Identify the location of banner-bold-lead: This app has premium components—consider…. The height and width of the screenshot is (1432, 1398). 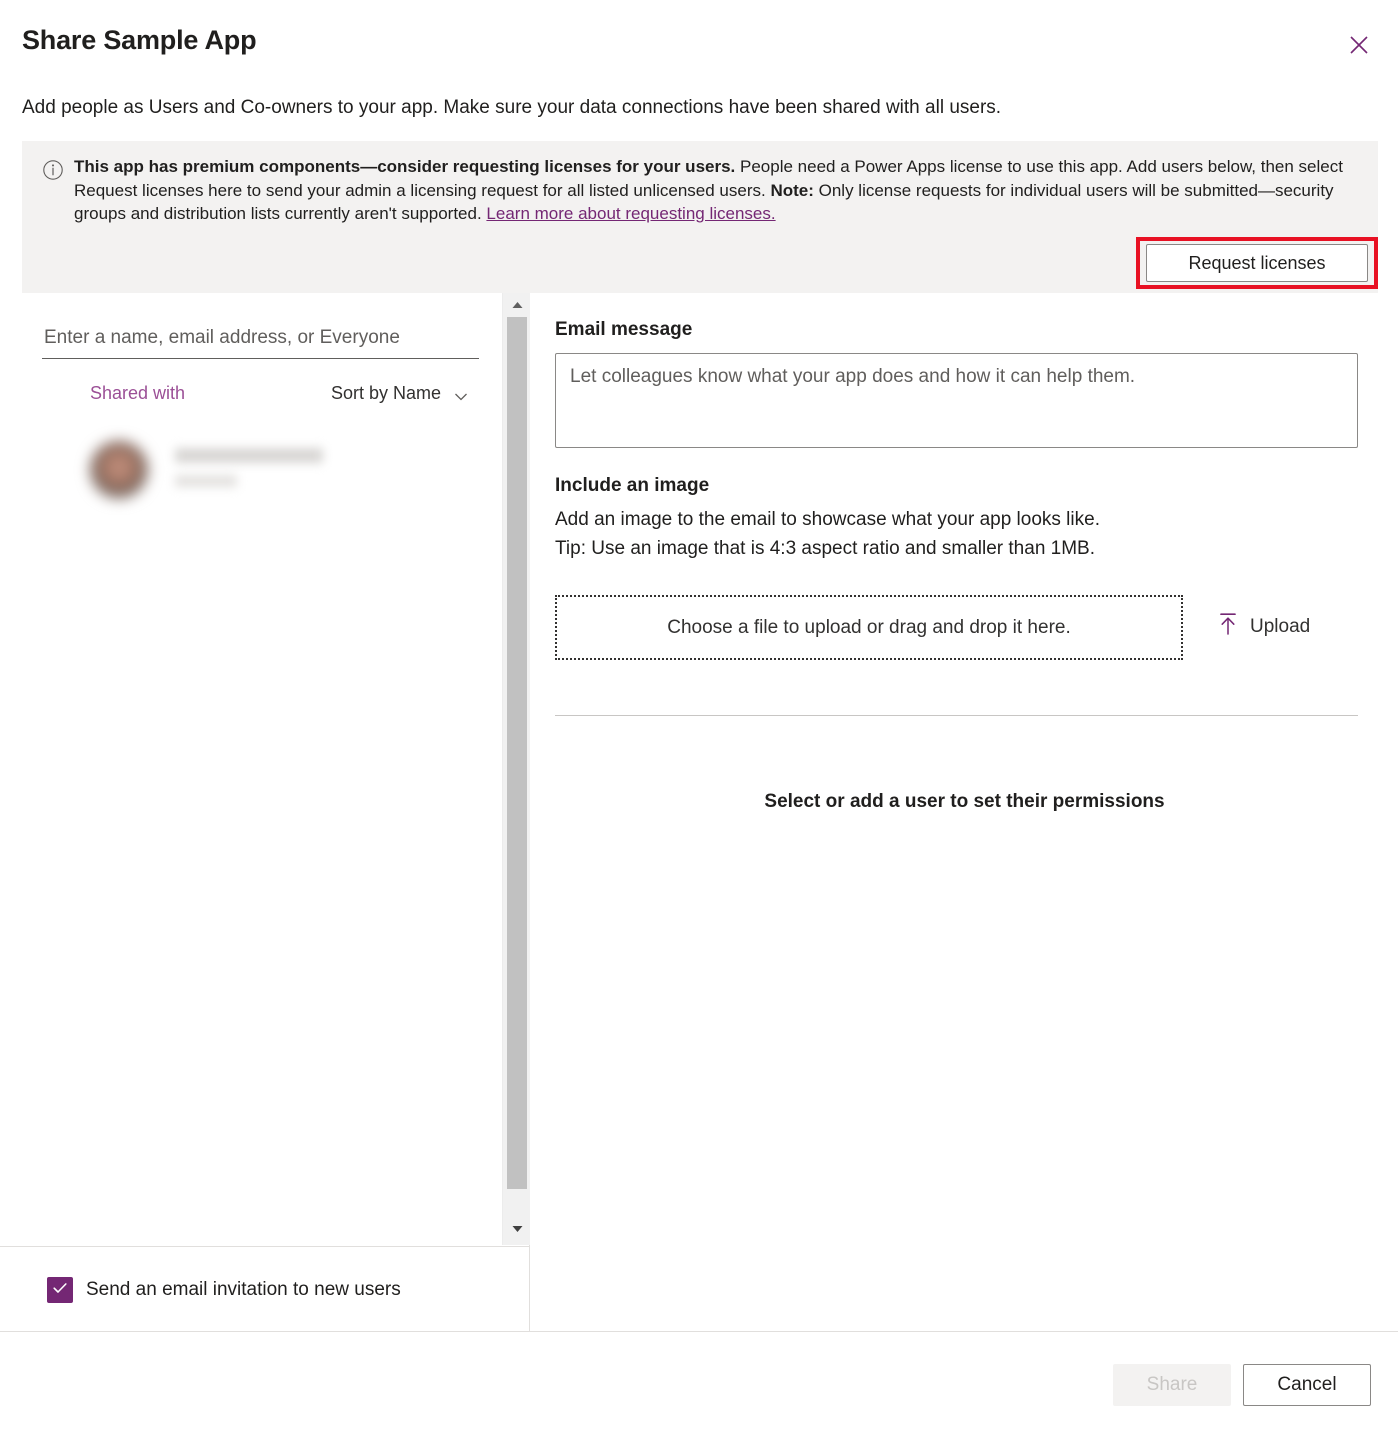
(405, 166).